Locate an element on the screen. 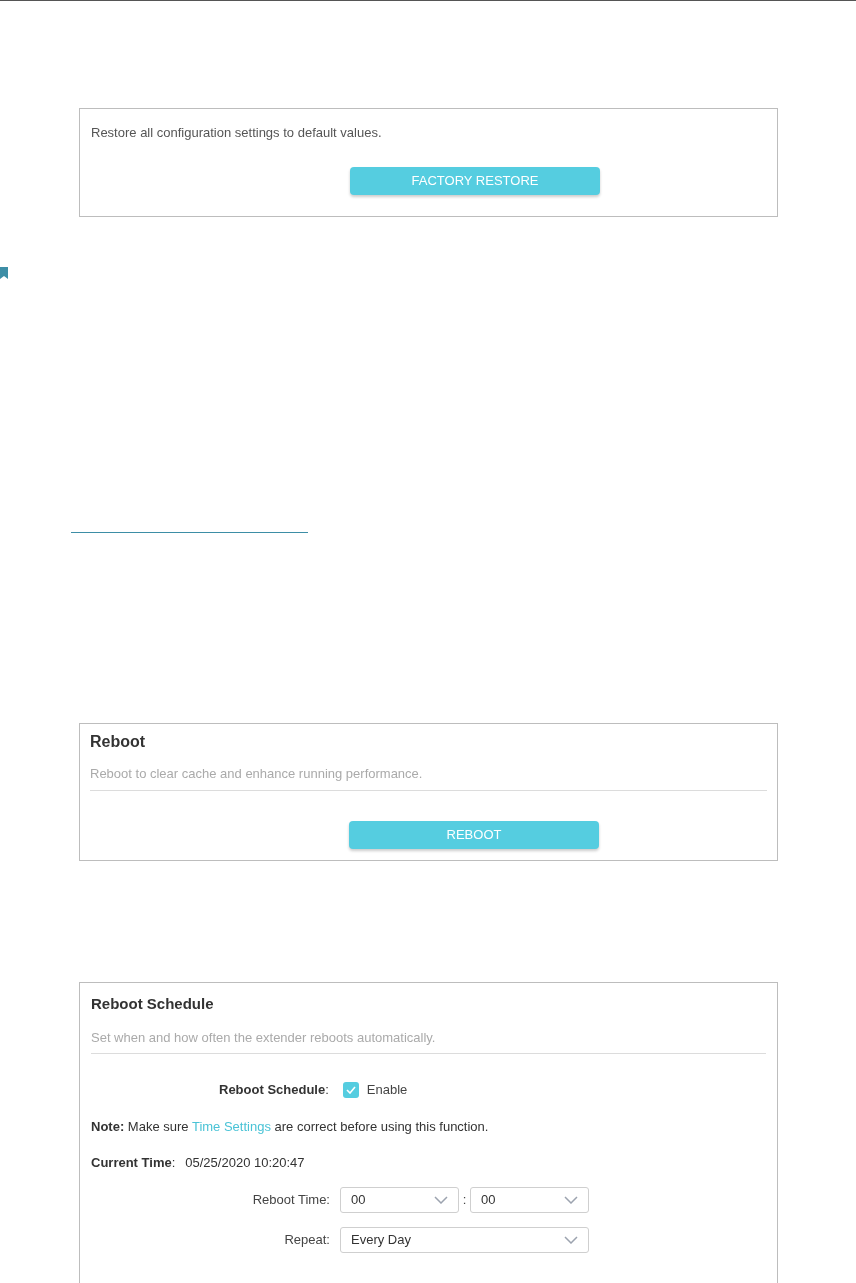 This screenshot has height=1283, width=856. check-icon is located at coordinates (350, 1089).